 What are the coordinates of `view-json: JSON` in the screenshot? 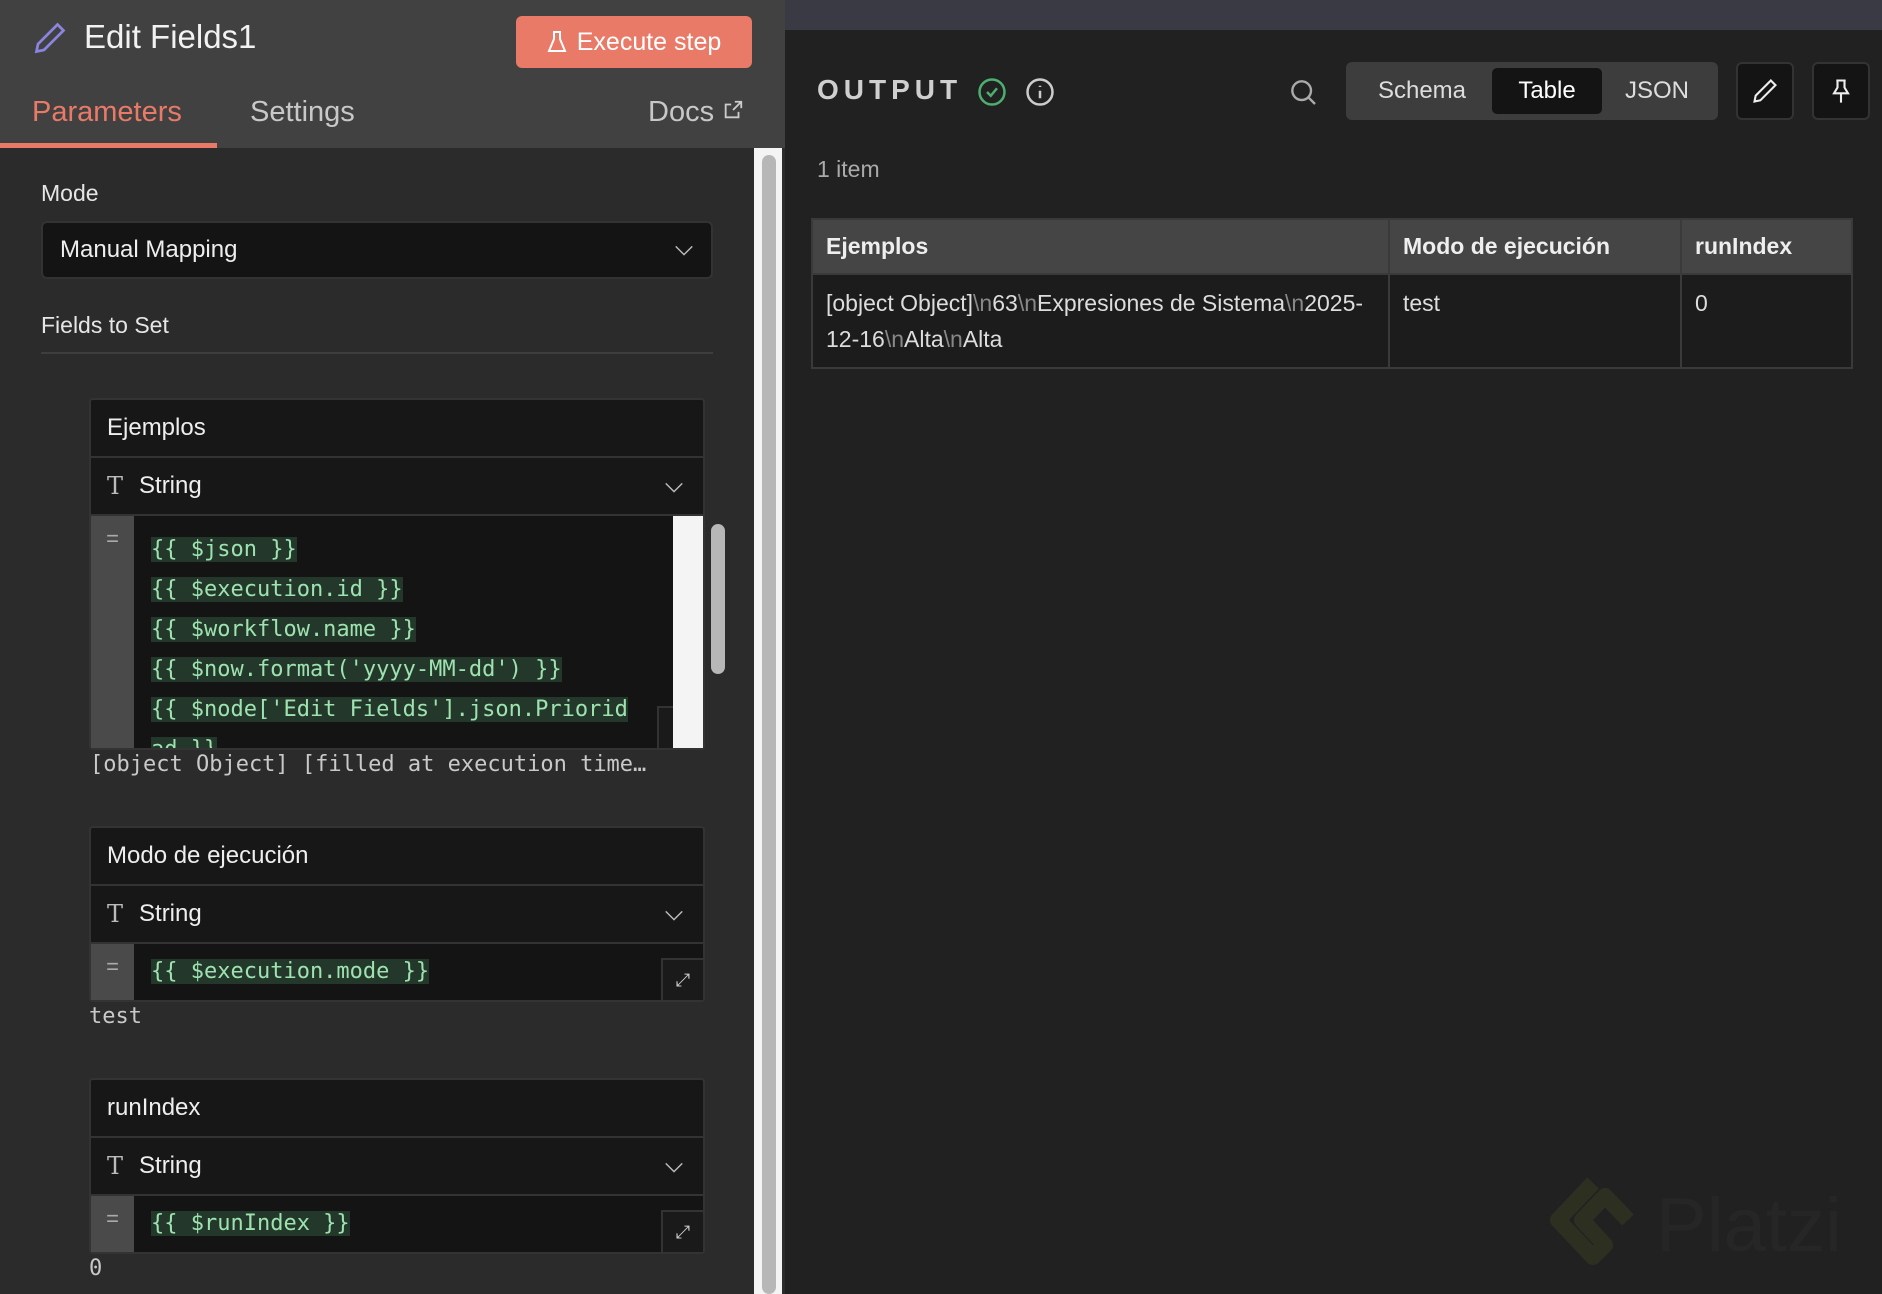 It's located at (1657, 91).